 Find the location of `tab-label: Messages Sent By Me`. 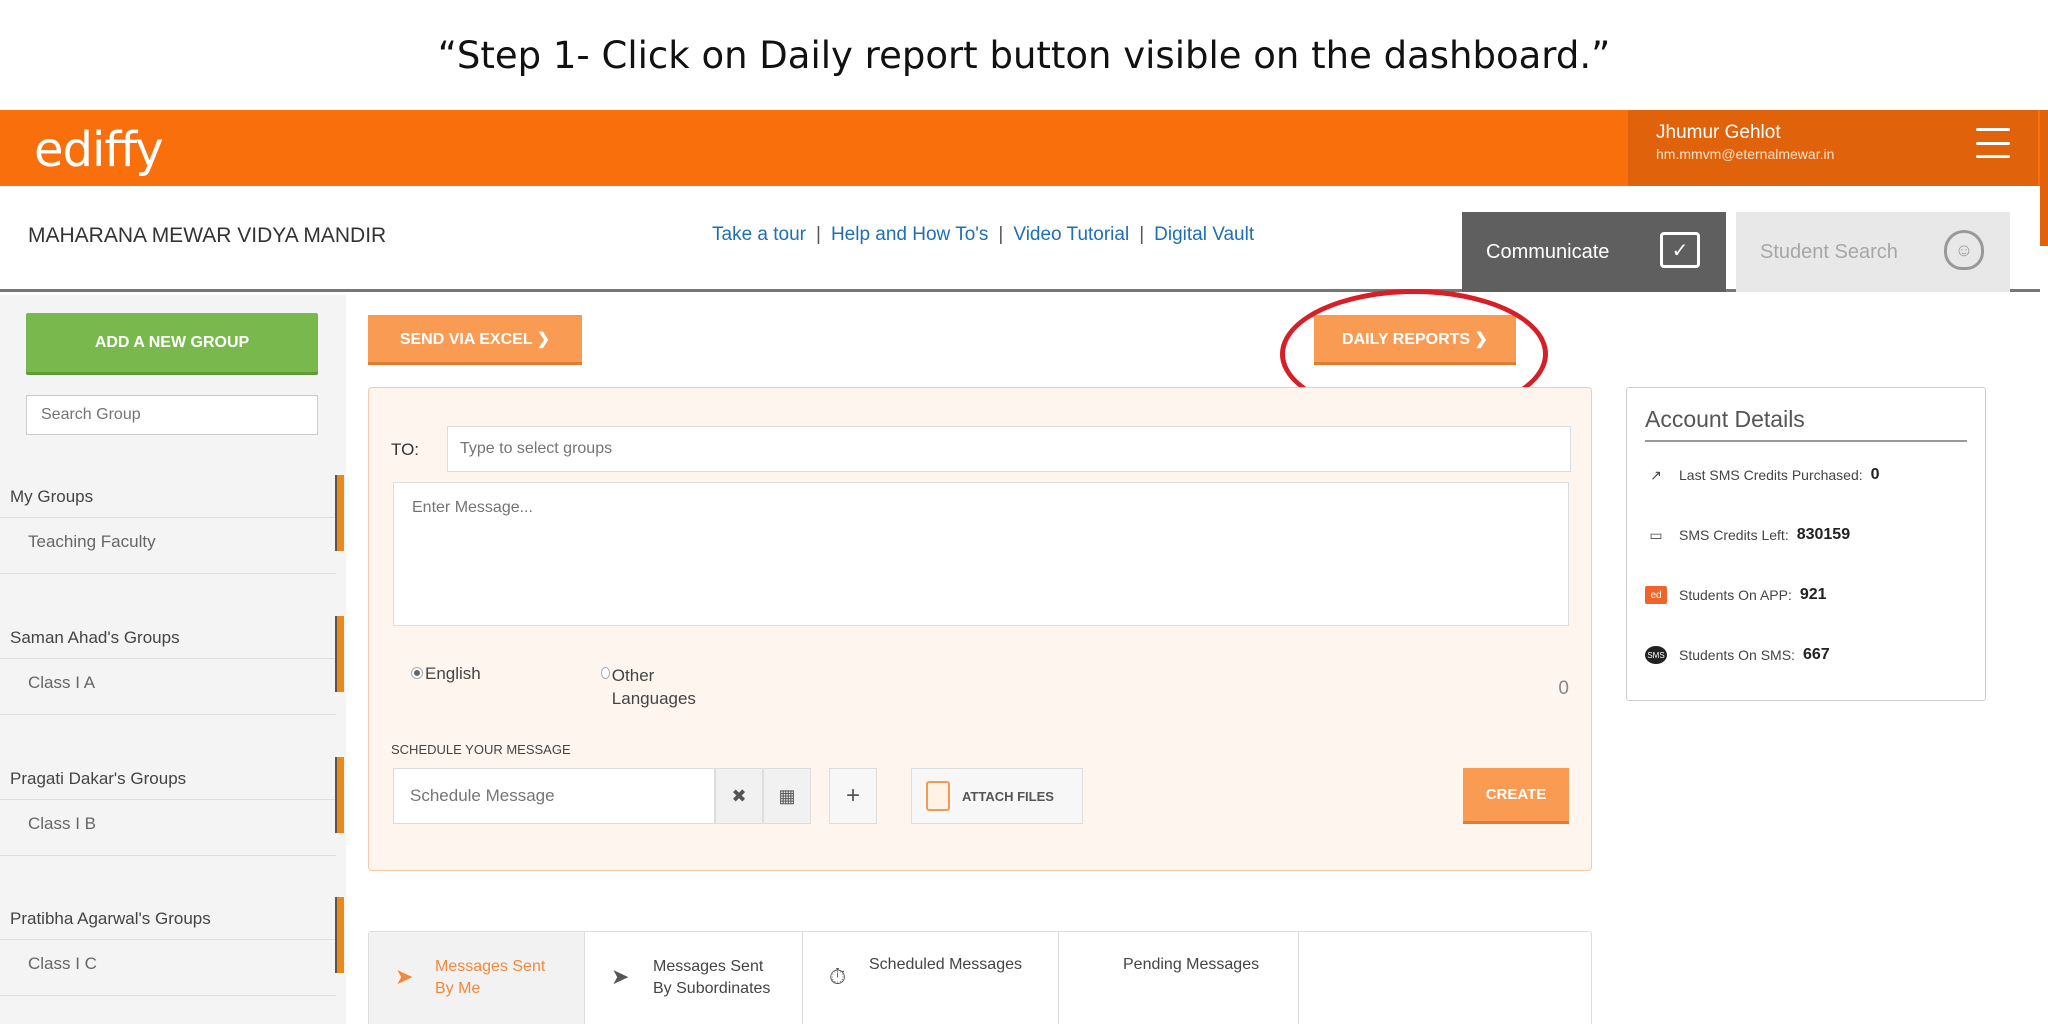

tab-label: Messages Sent By Me is located at coordinates (490, 977).